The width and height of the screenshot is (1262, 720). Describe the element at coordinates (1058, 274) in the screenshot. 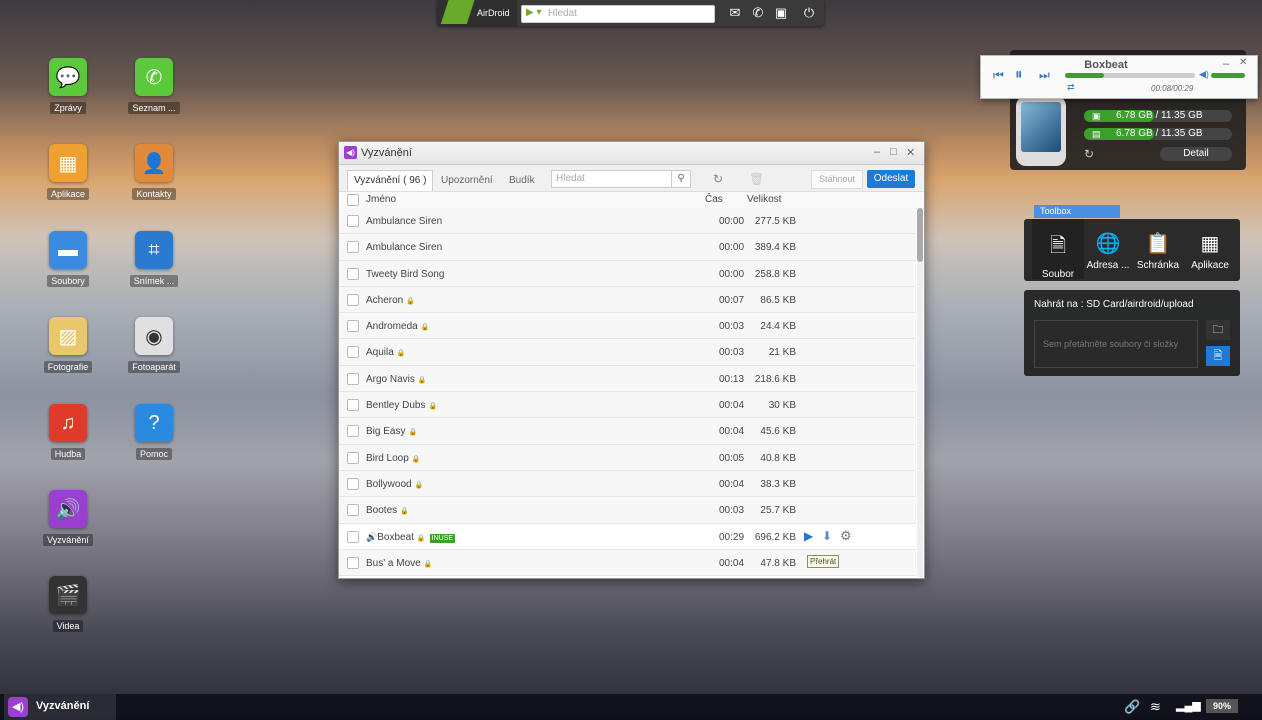

I see `toolbox-label: Soubor` at that location.